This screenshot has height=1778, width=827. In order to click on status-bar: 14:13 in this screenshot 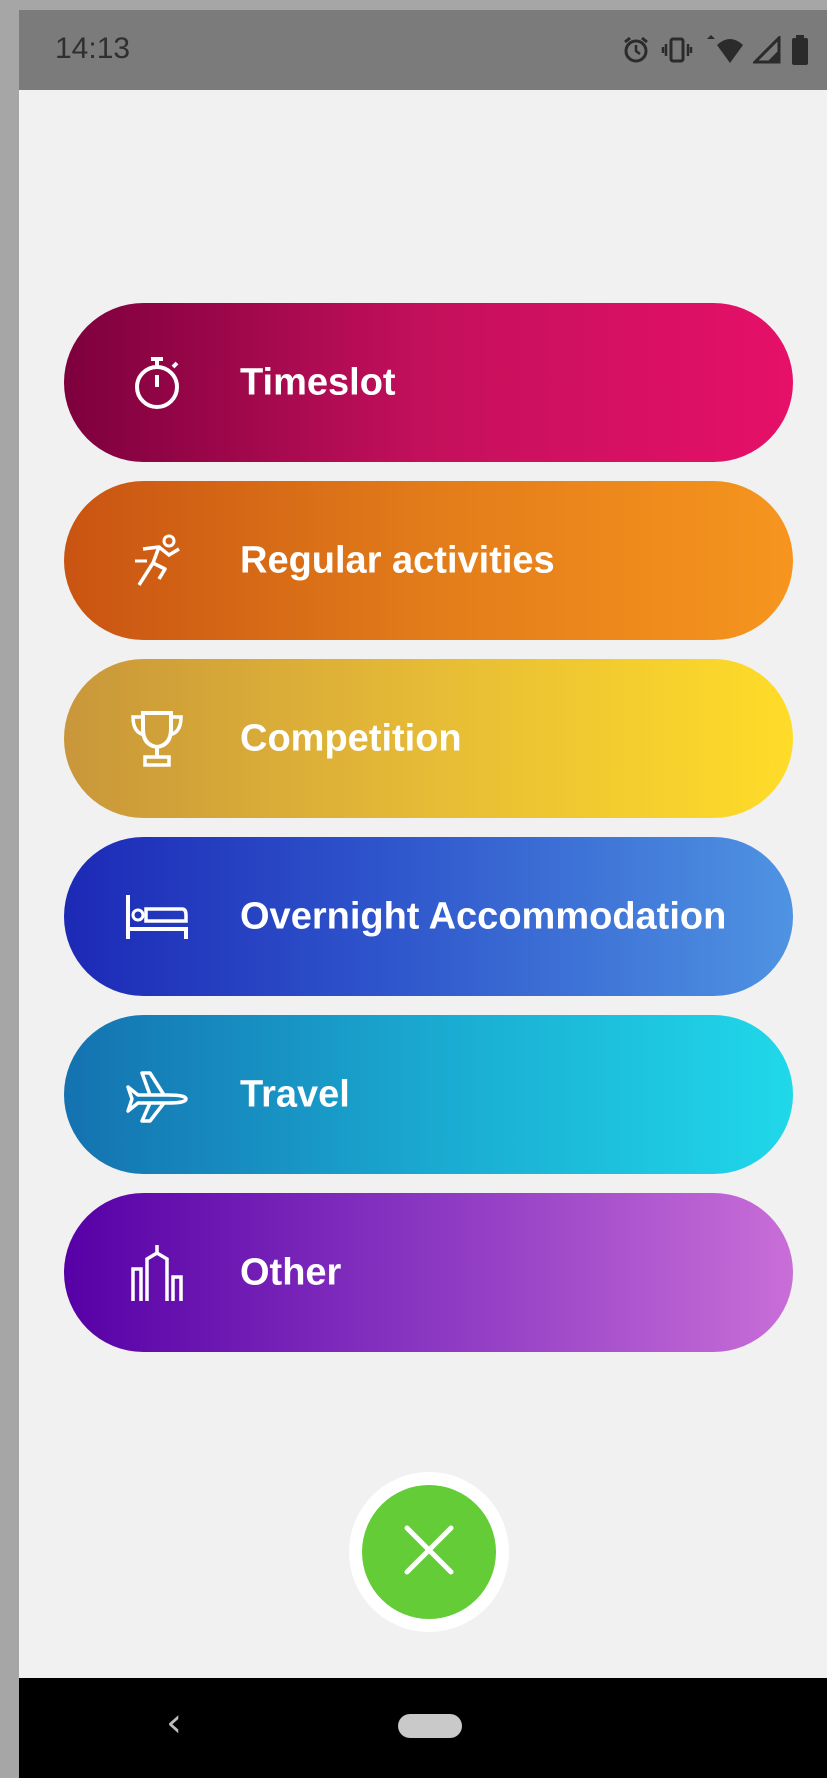, I will do `click(423, 50)`.